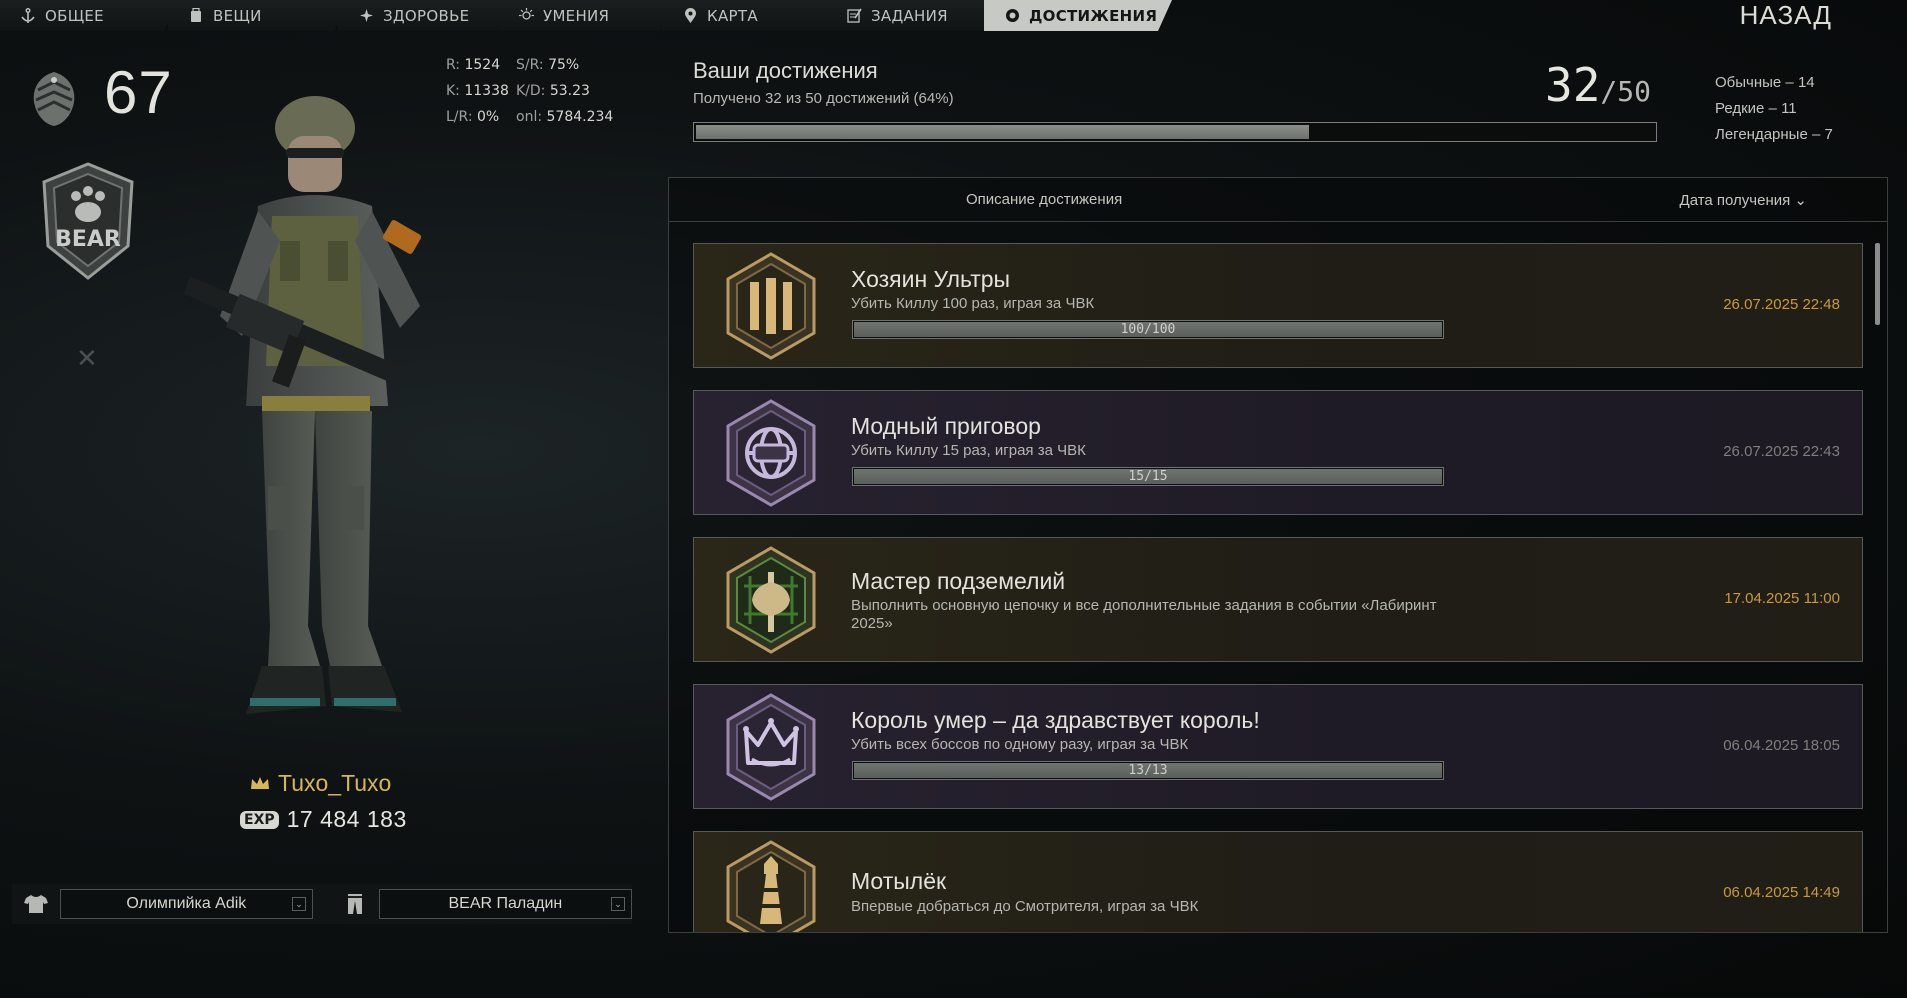 This screenshot has width=1907, height=998. Describe the element at coordinates (529, 117) in the screenshot. I see `stat-onl-label: onl:` at that location.